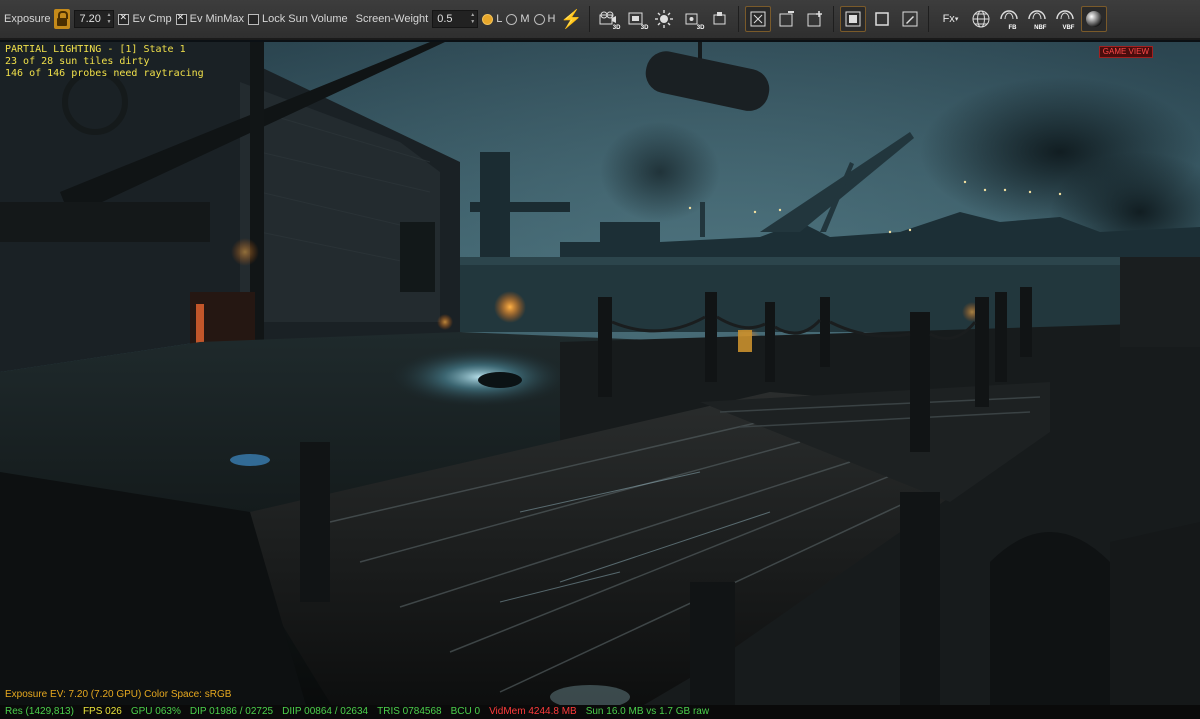 The image size is (1200, 719). What do you see at coordinates (525, 19) in the screenshot?
I see `quality-m-label: M` at bounding box center [525, 19].